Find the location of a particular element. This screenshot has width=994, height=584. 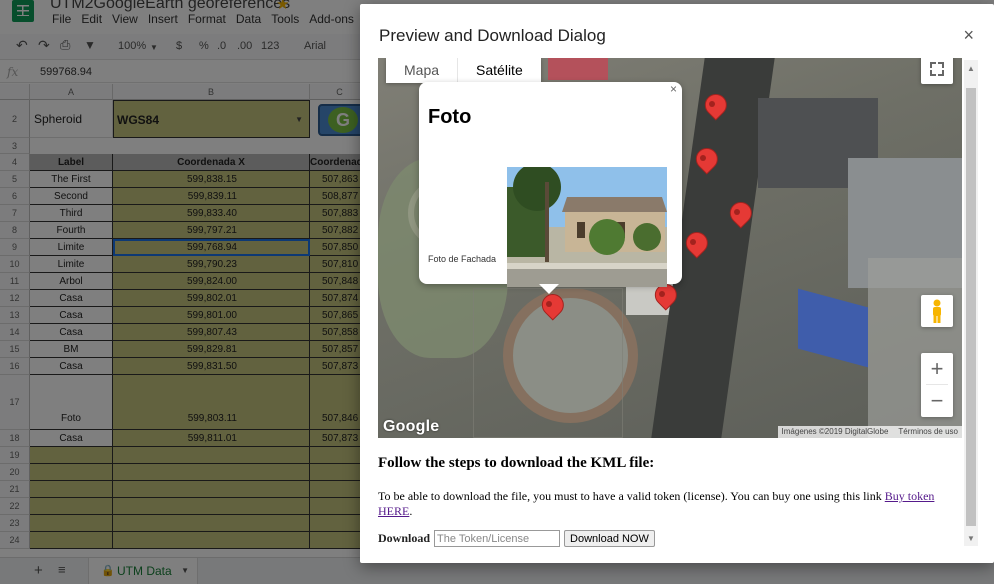

facade-photo is located at coordinates (587, 227).